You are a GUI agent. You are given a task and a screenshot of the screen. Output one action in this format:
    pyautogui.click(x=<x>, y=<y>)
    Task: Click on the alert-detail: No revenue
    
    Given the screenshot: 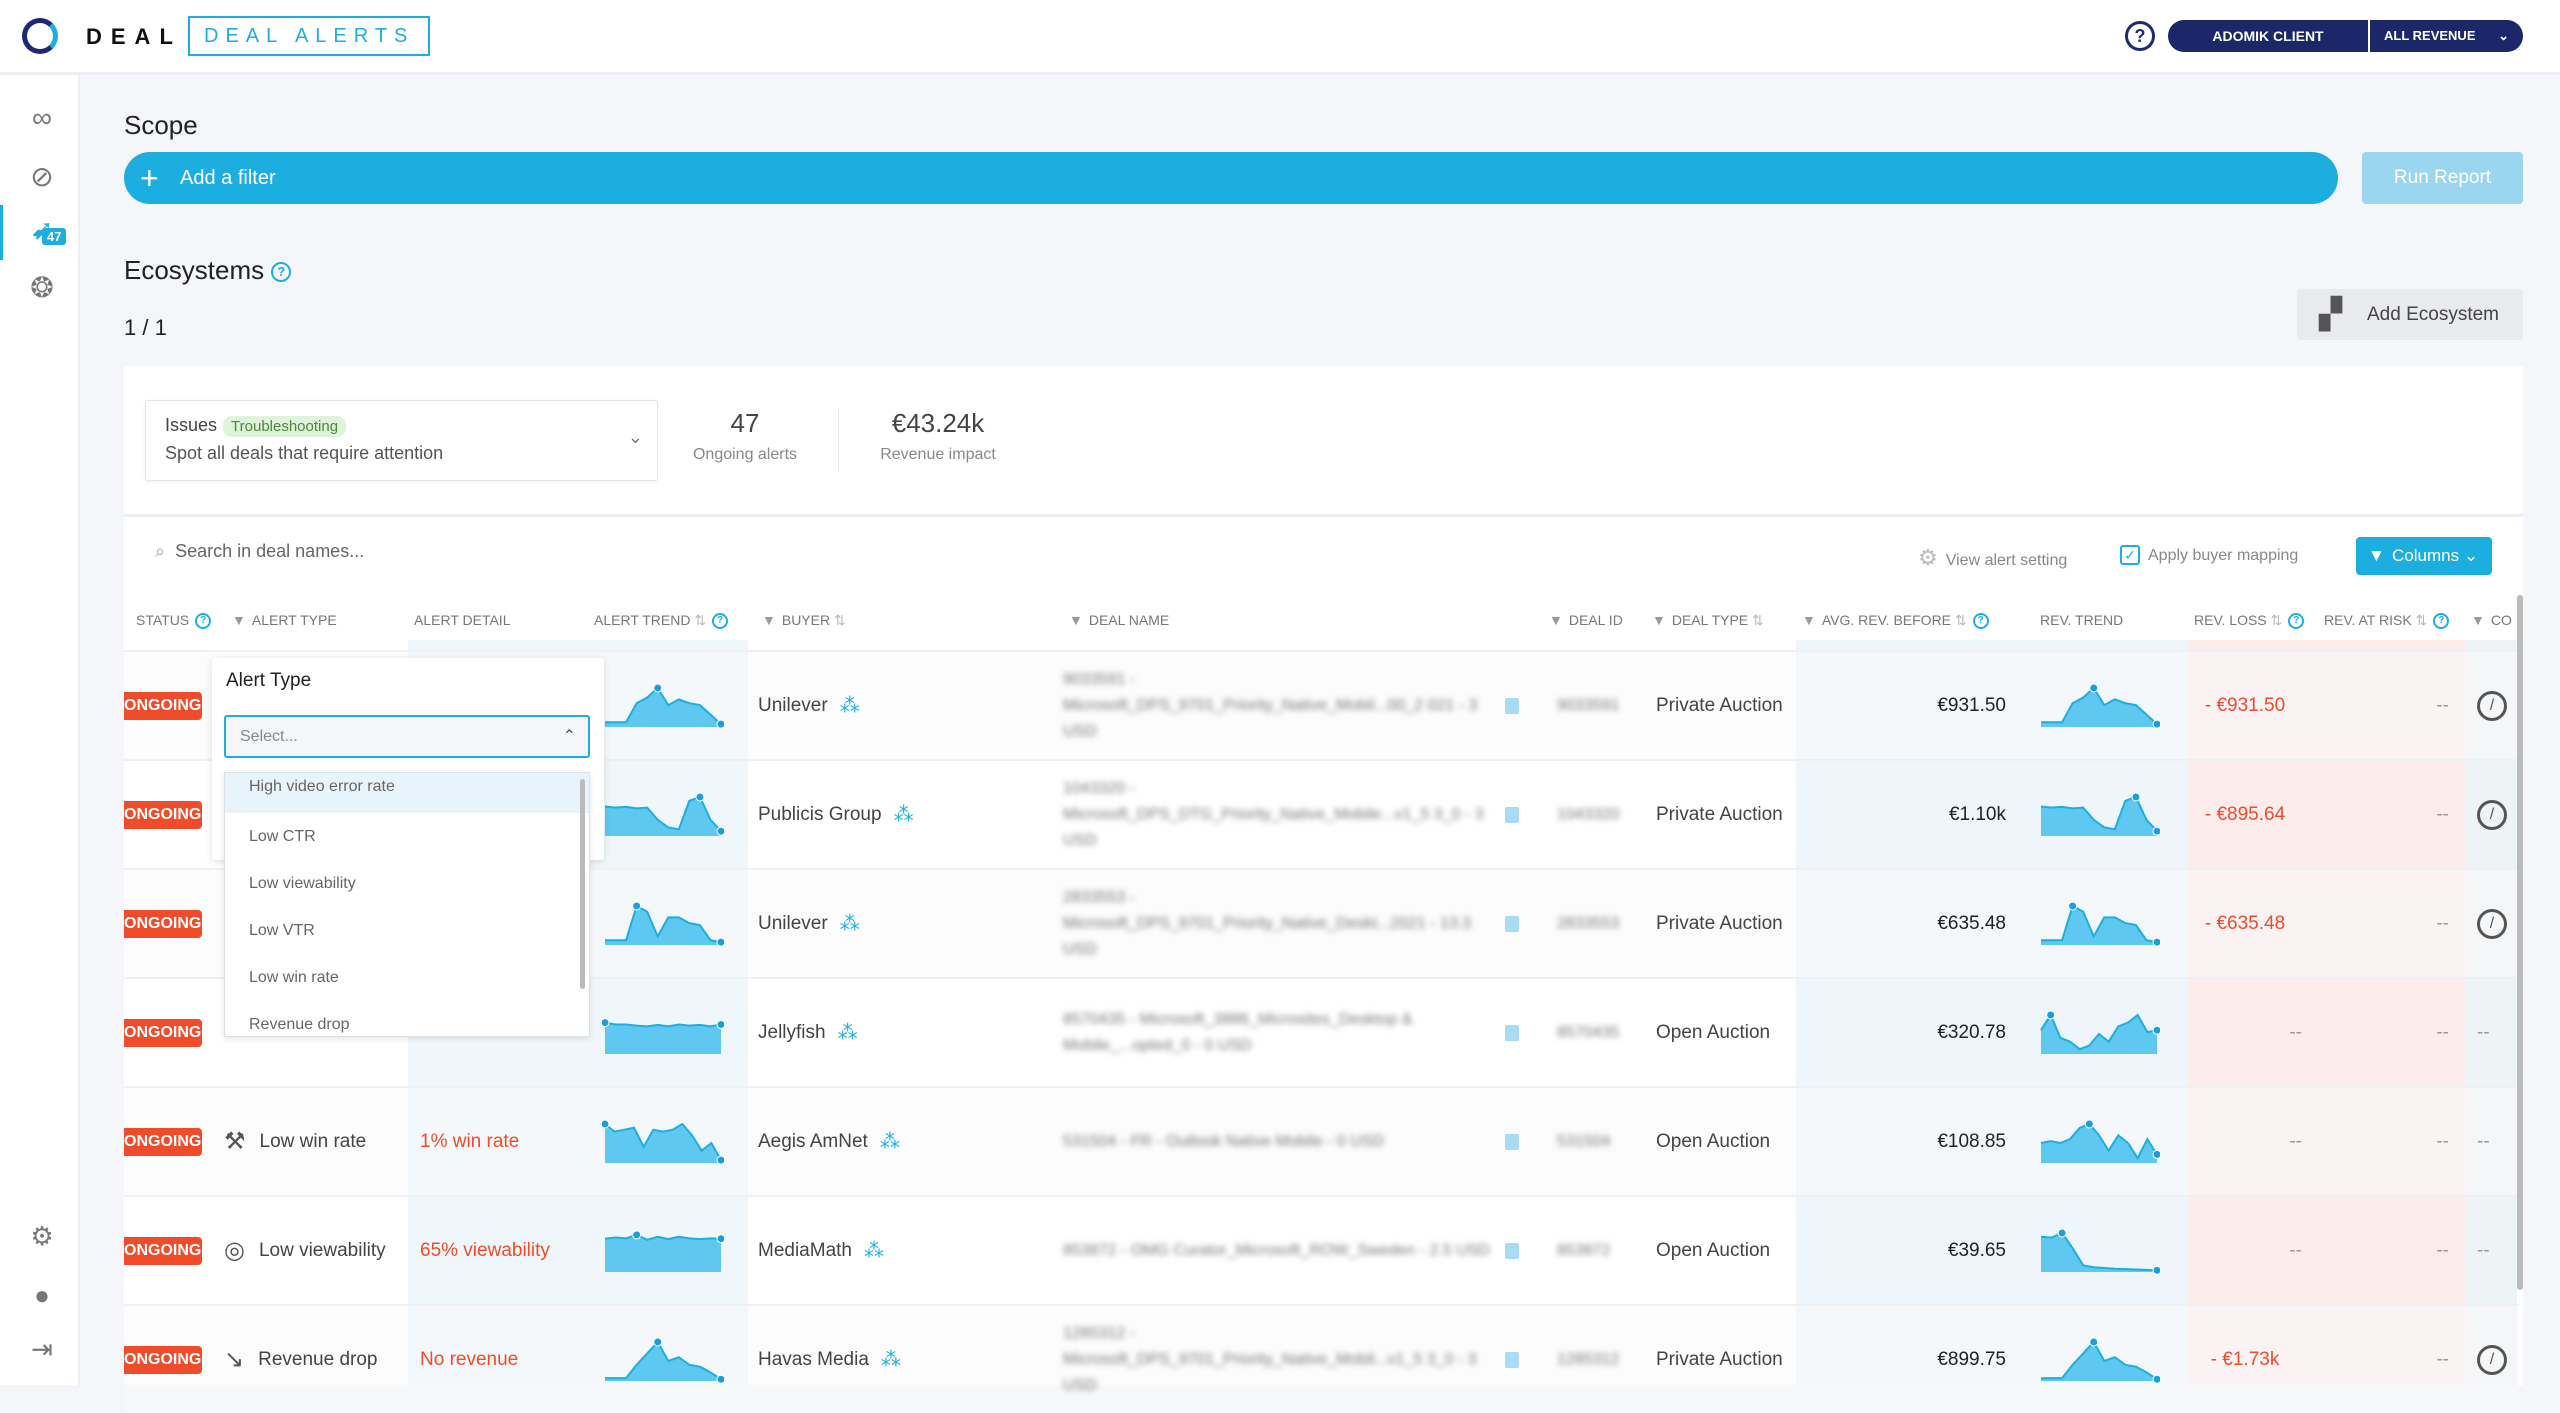 What is the action you would take?
    pyautogui.click(x=469, y=1359)
    